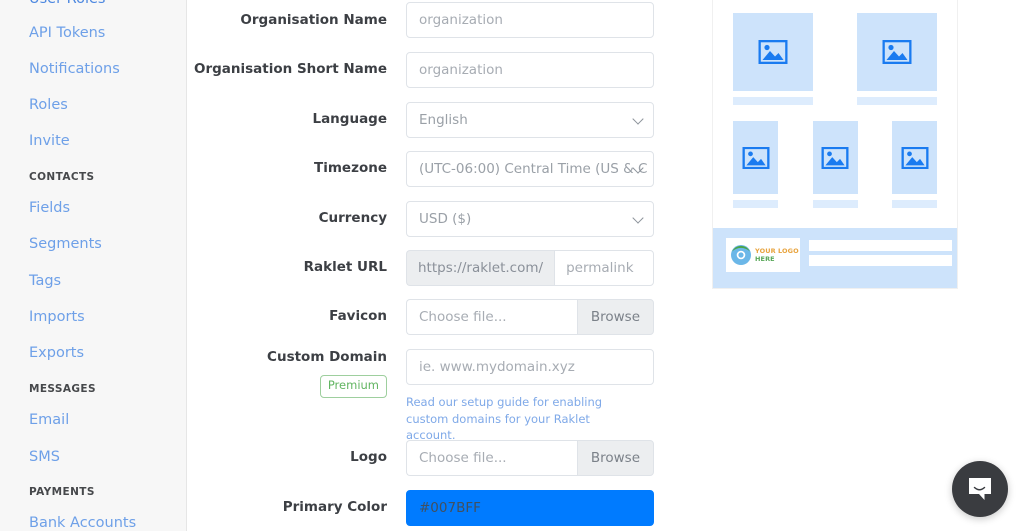 The height and width of the screenshot is (531, 1024). Describe the element at coordinates (93, 105) in the screenshot. I see `sidebar-item-roles: Roles` at that location.